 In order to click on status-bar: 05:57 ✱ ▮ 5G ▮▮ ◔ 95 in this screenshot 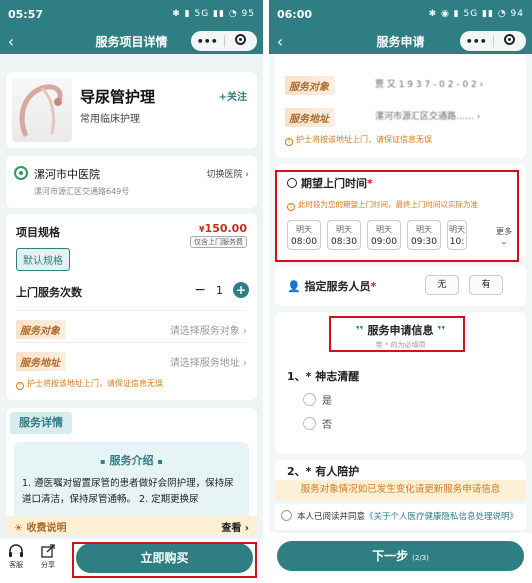, I will do `click(131, 14)`.